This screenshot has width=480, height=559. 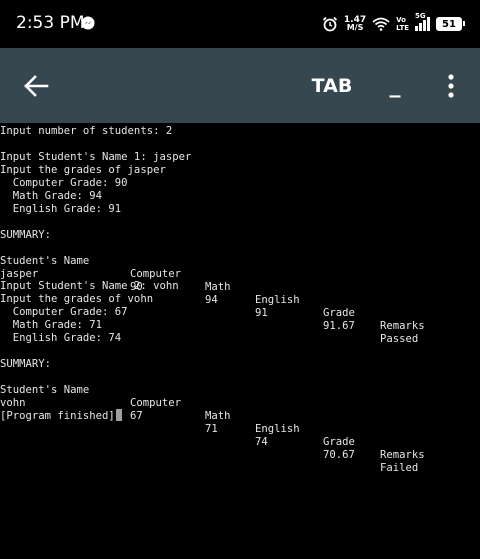 What do you see at coordinates (450, 24) in the screenshot?
I see `battery-icon: 51` at bounding box center [450, 24].